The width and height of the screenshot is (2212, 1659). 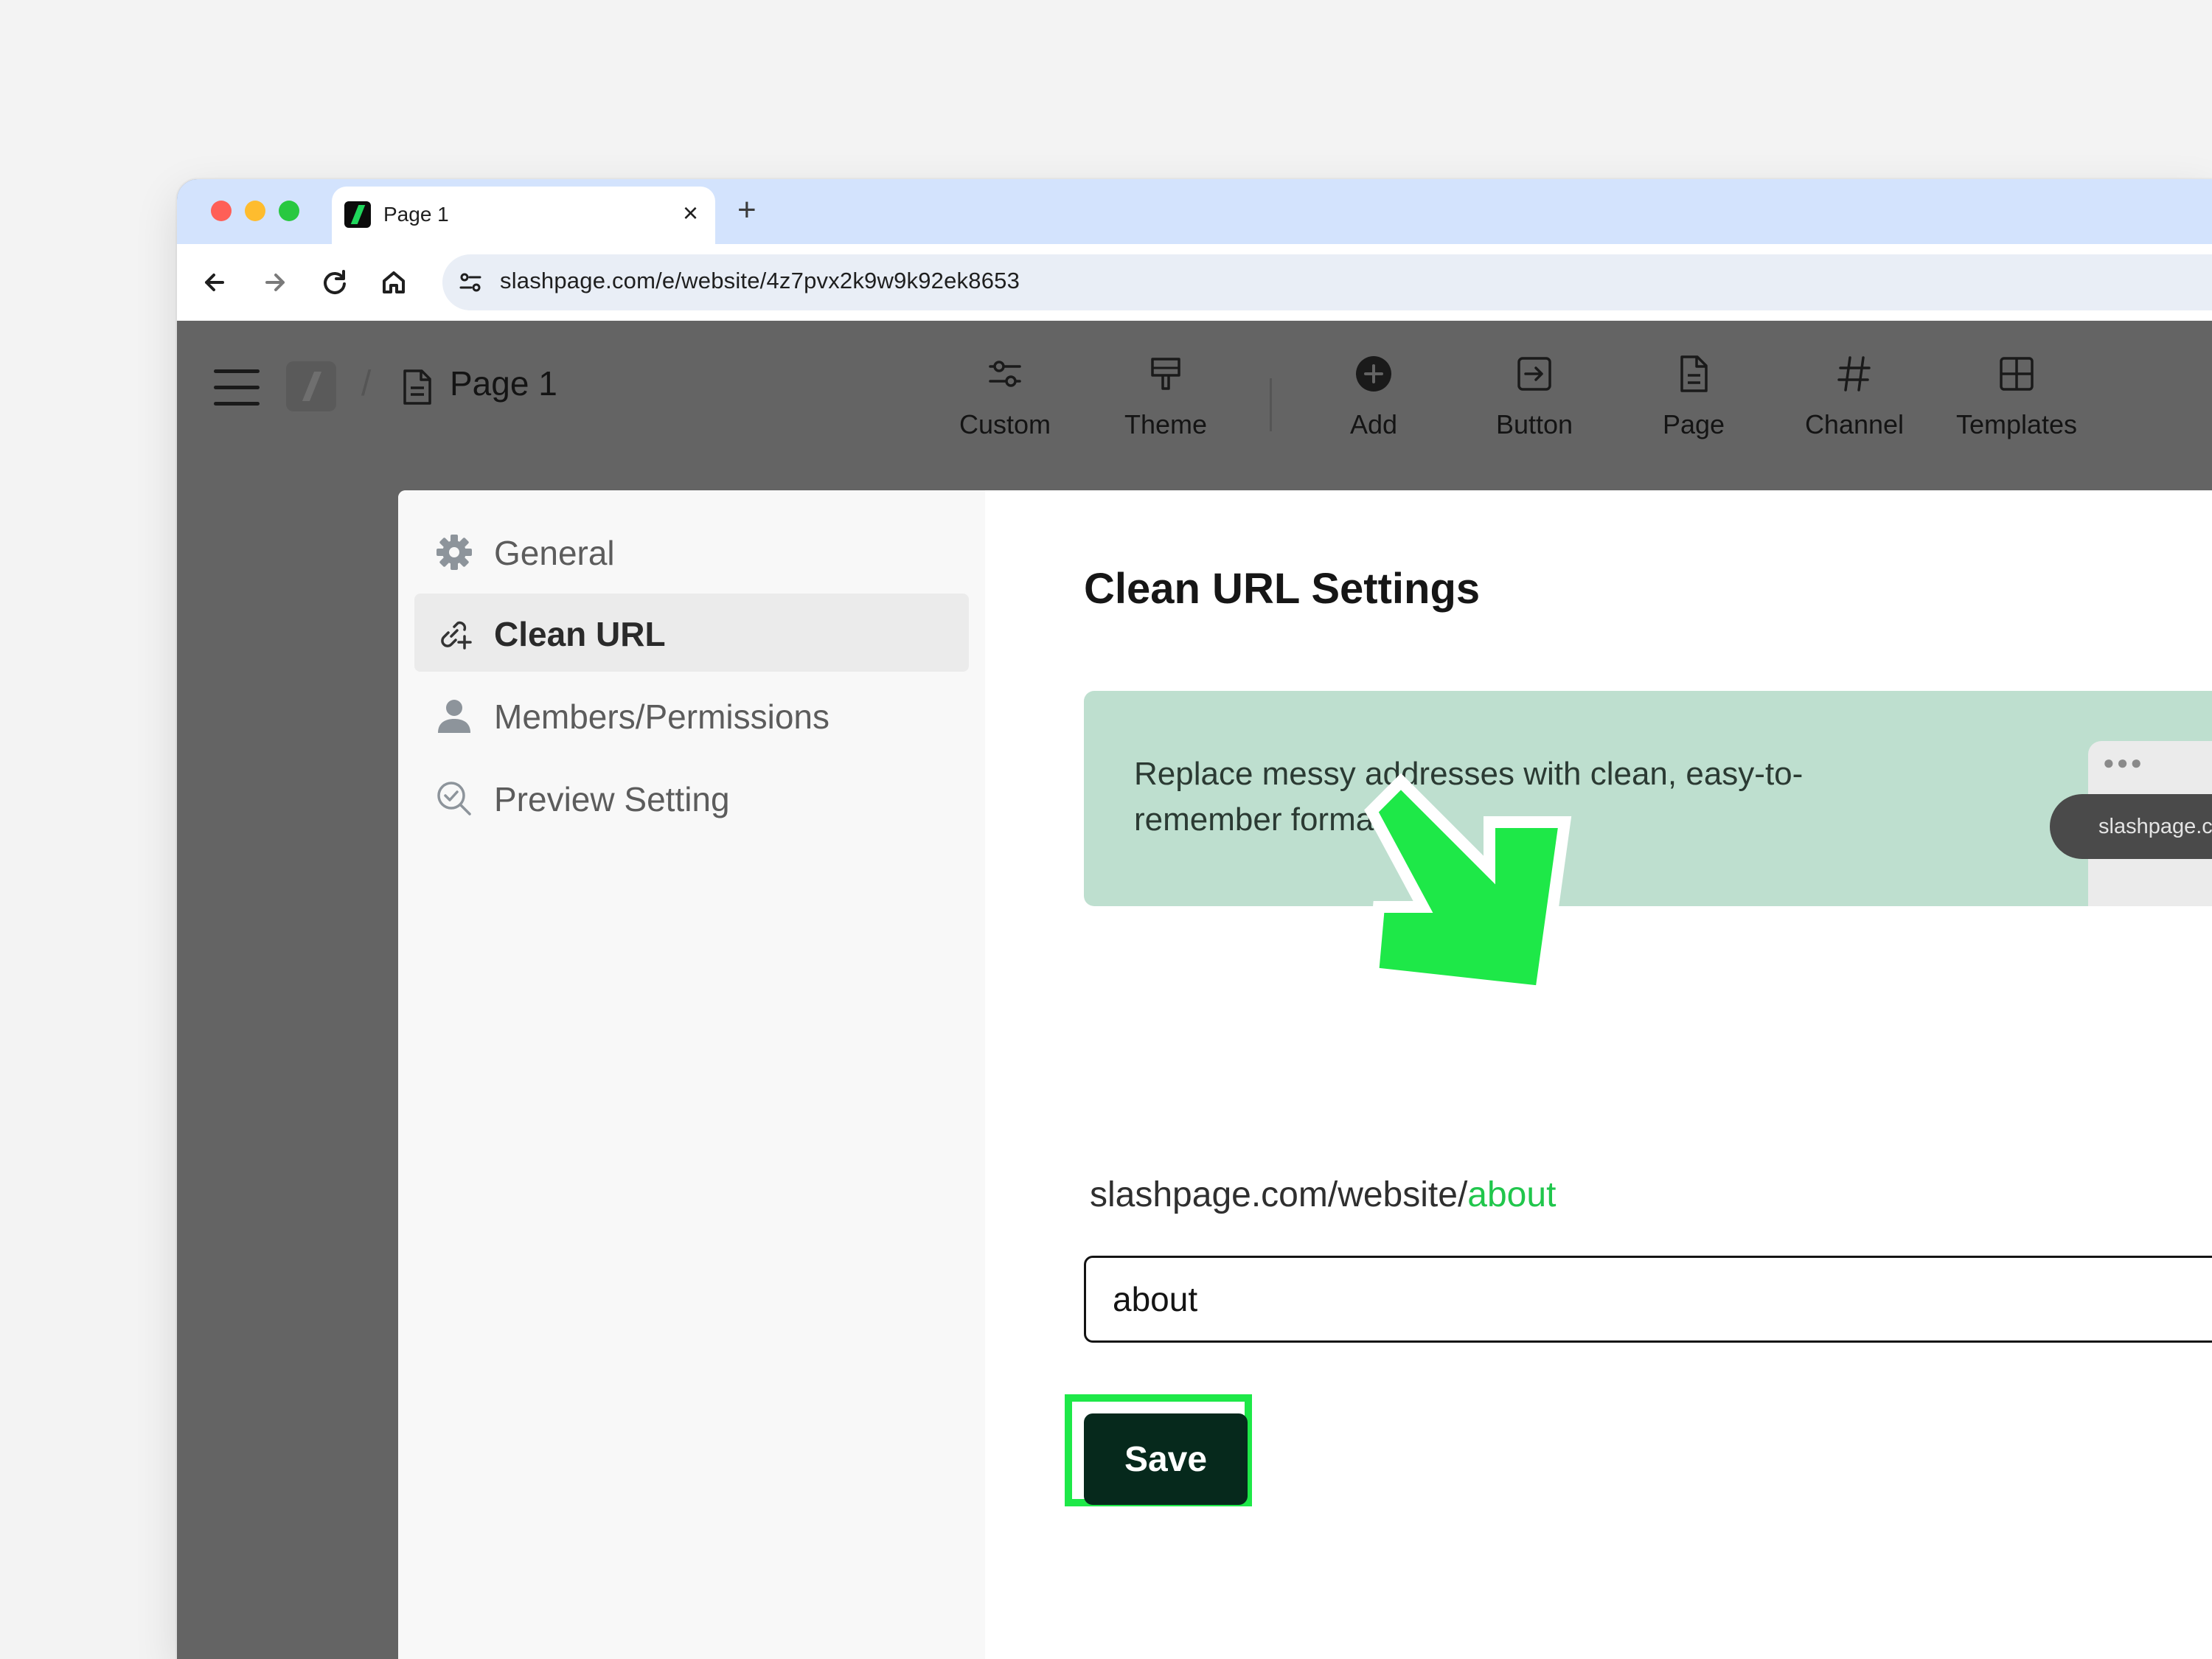 What do you see at coordinates (1693, 424) in the screenshot?
I see `tool-label: Page` at bounding box center [1693, 424].